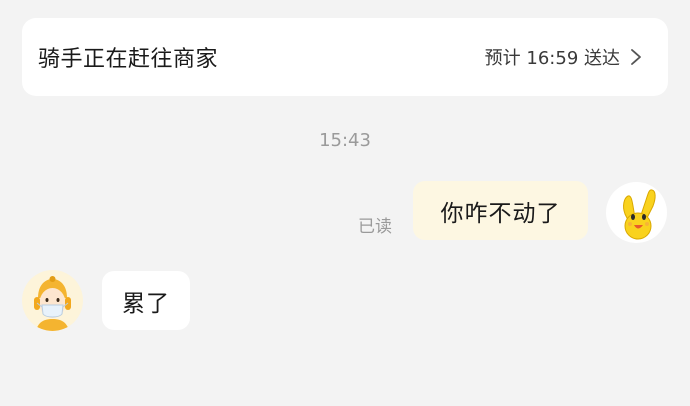 Image resolution: width=690 pixels, height=406 pixels. I want to click on order-eta-group: 预计 16:59 送达, so click(563, 57).